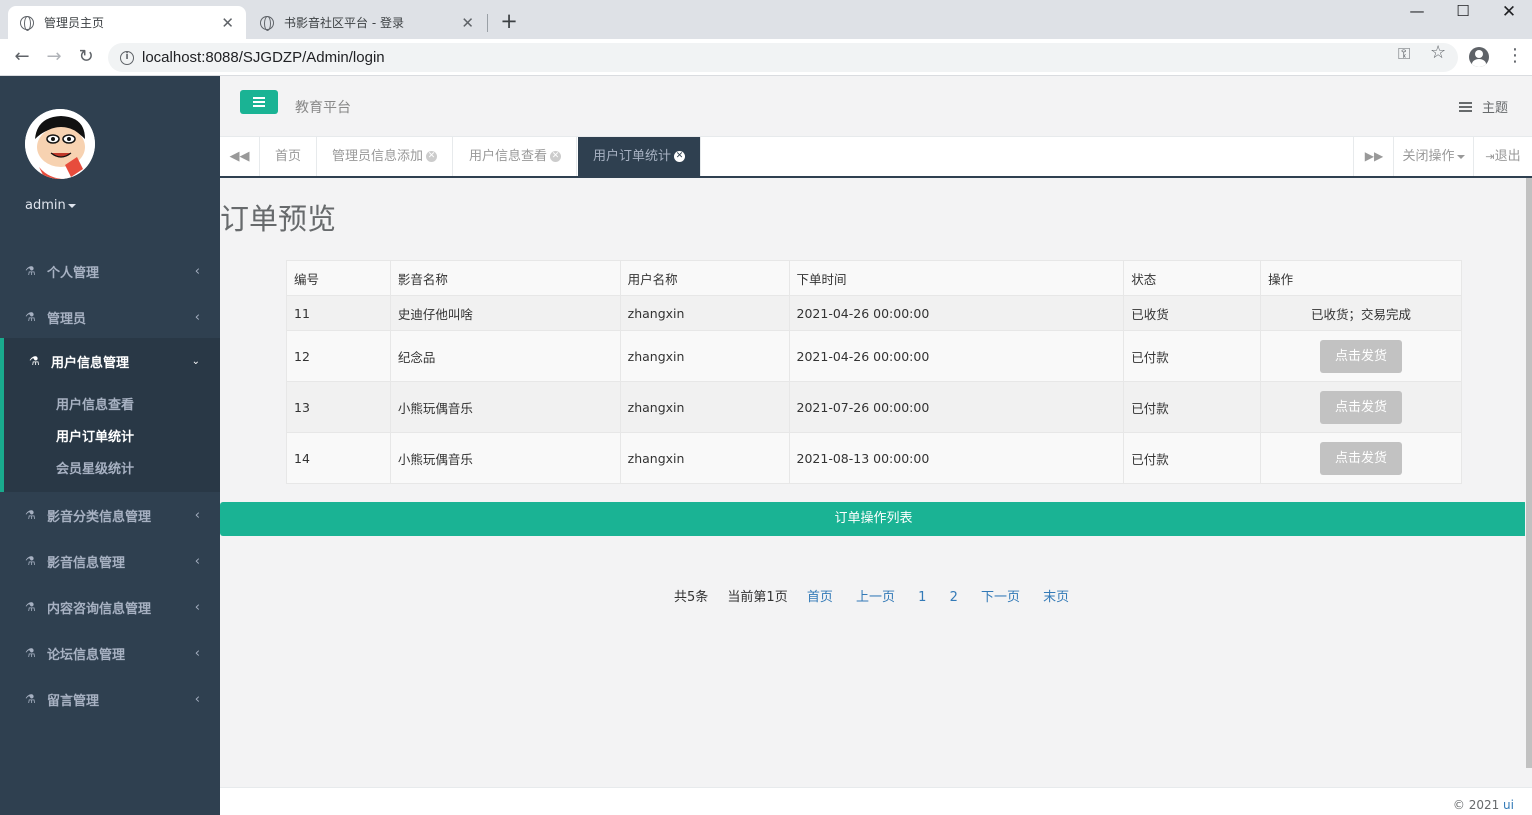 This screenshot has height=815, width=1532. I want to click on pager-first-link: 首页, so click(820, 597).